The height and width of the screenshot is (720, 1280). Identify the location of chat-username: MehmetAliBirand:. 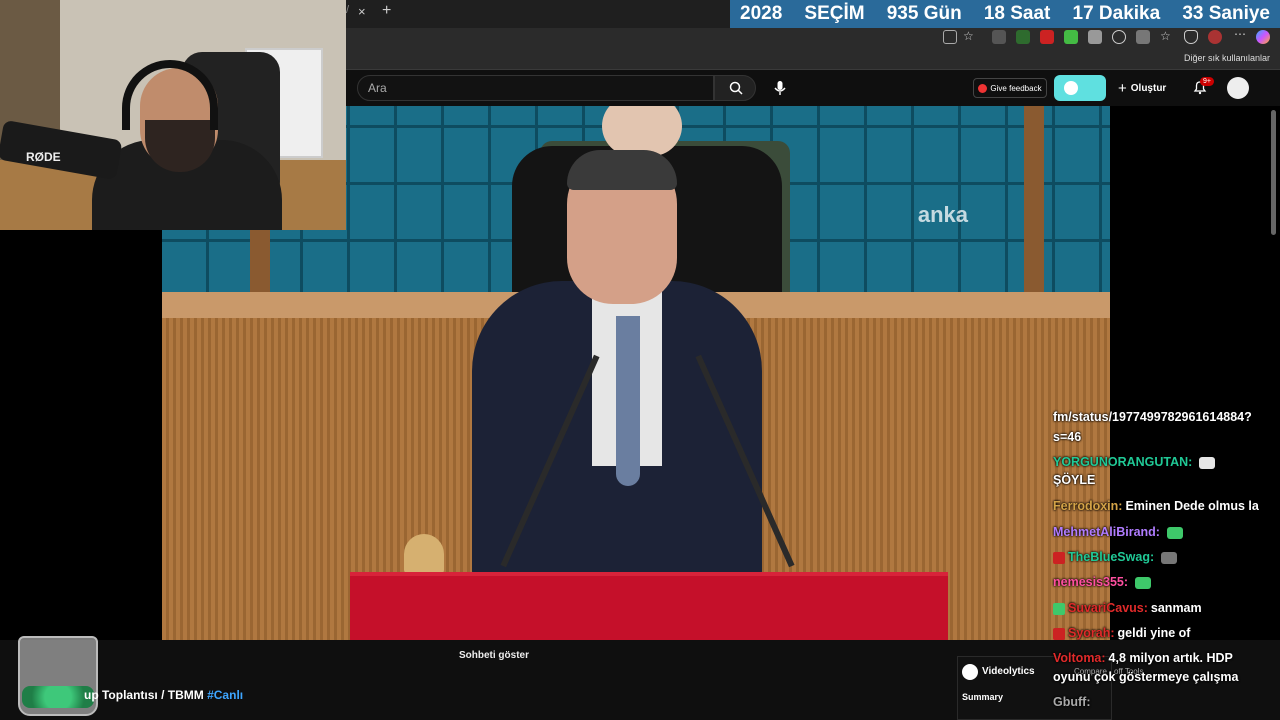
(1106, 532).